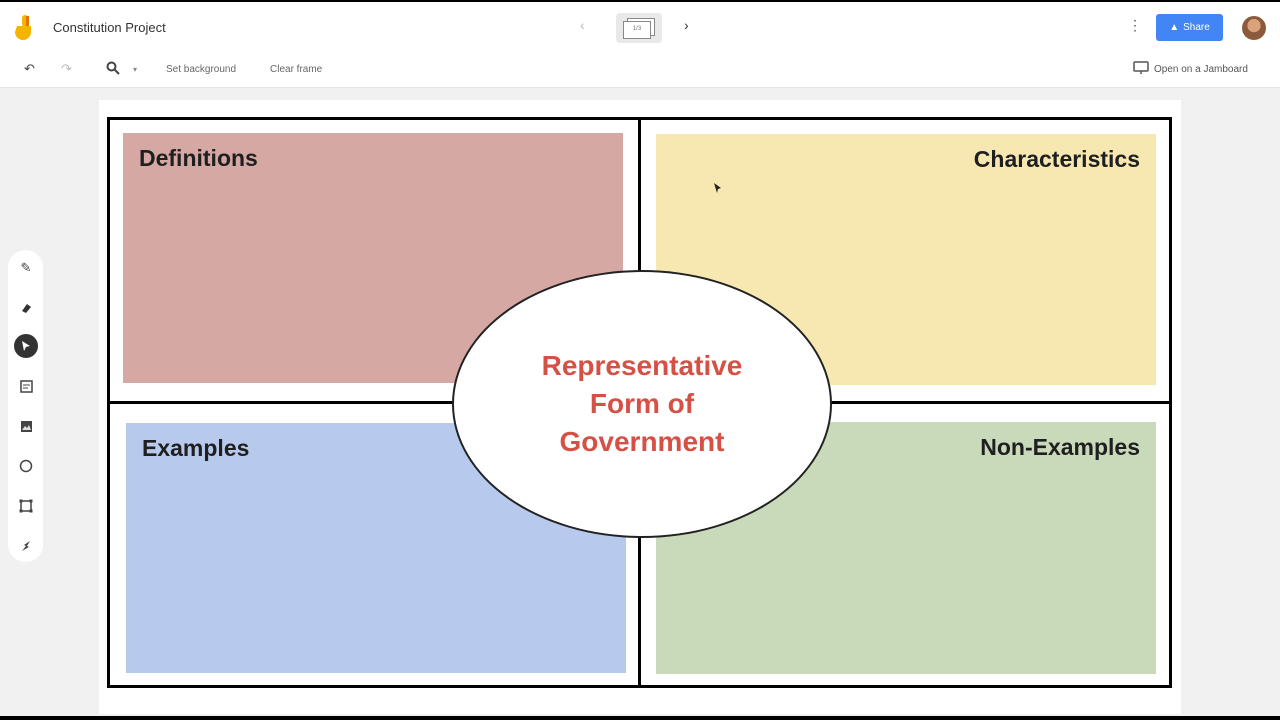  Describe the element at coordinates (26, 308) in the screenshot. I see `eraser-icon` at that location.